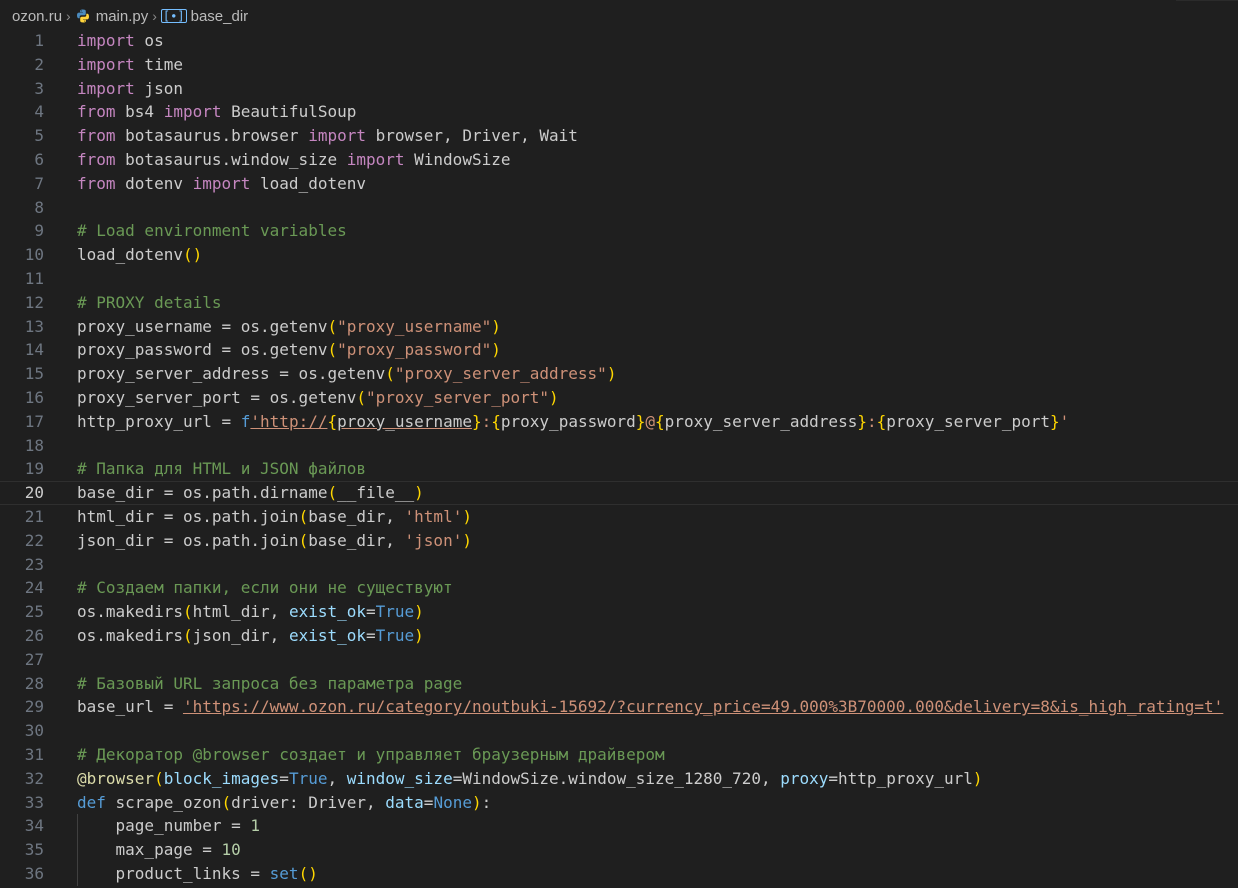 This screenshot has height=888, width=1238. I want to click on breadcrumb-folder: ozon.ru, so click(37, 16).